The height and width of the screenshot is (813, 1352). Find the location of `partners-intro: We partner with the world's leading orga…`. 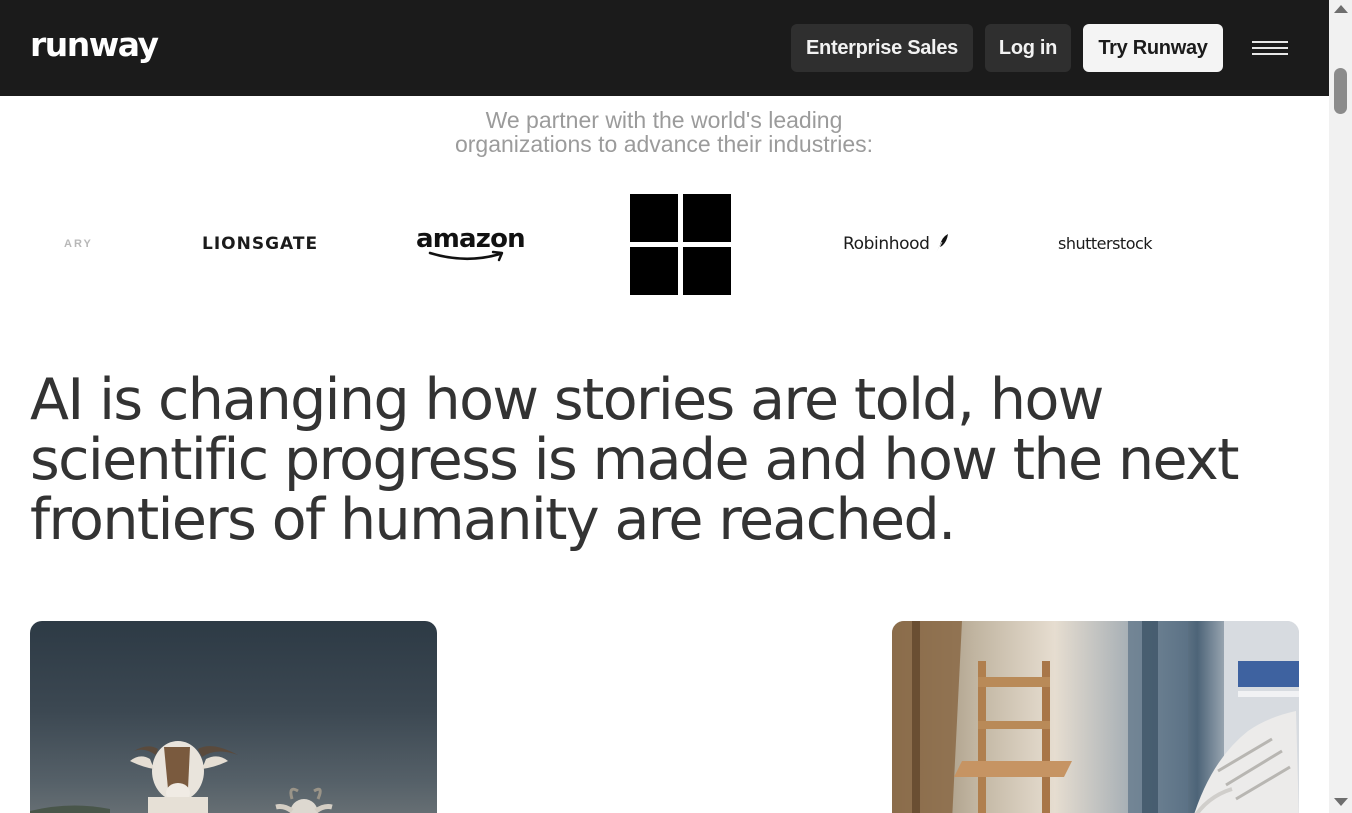

partners-intro: We partner with the world's leading orga… is located at coordinates (664, 132).